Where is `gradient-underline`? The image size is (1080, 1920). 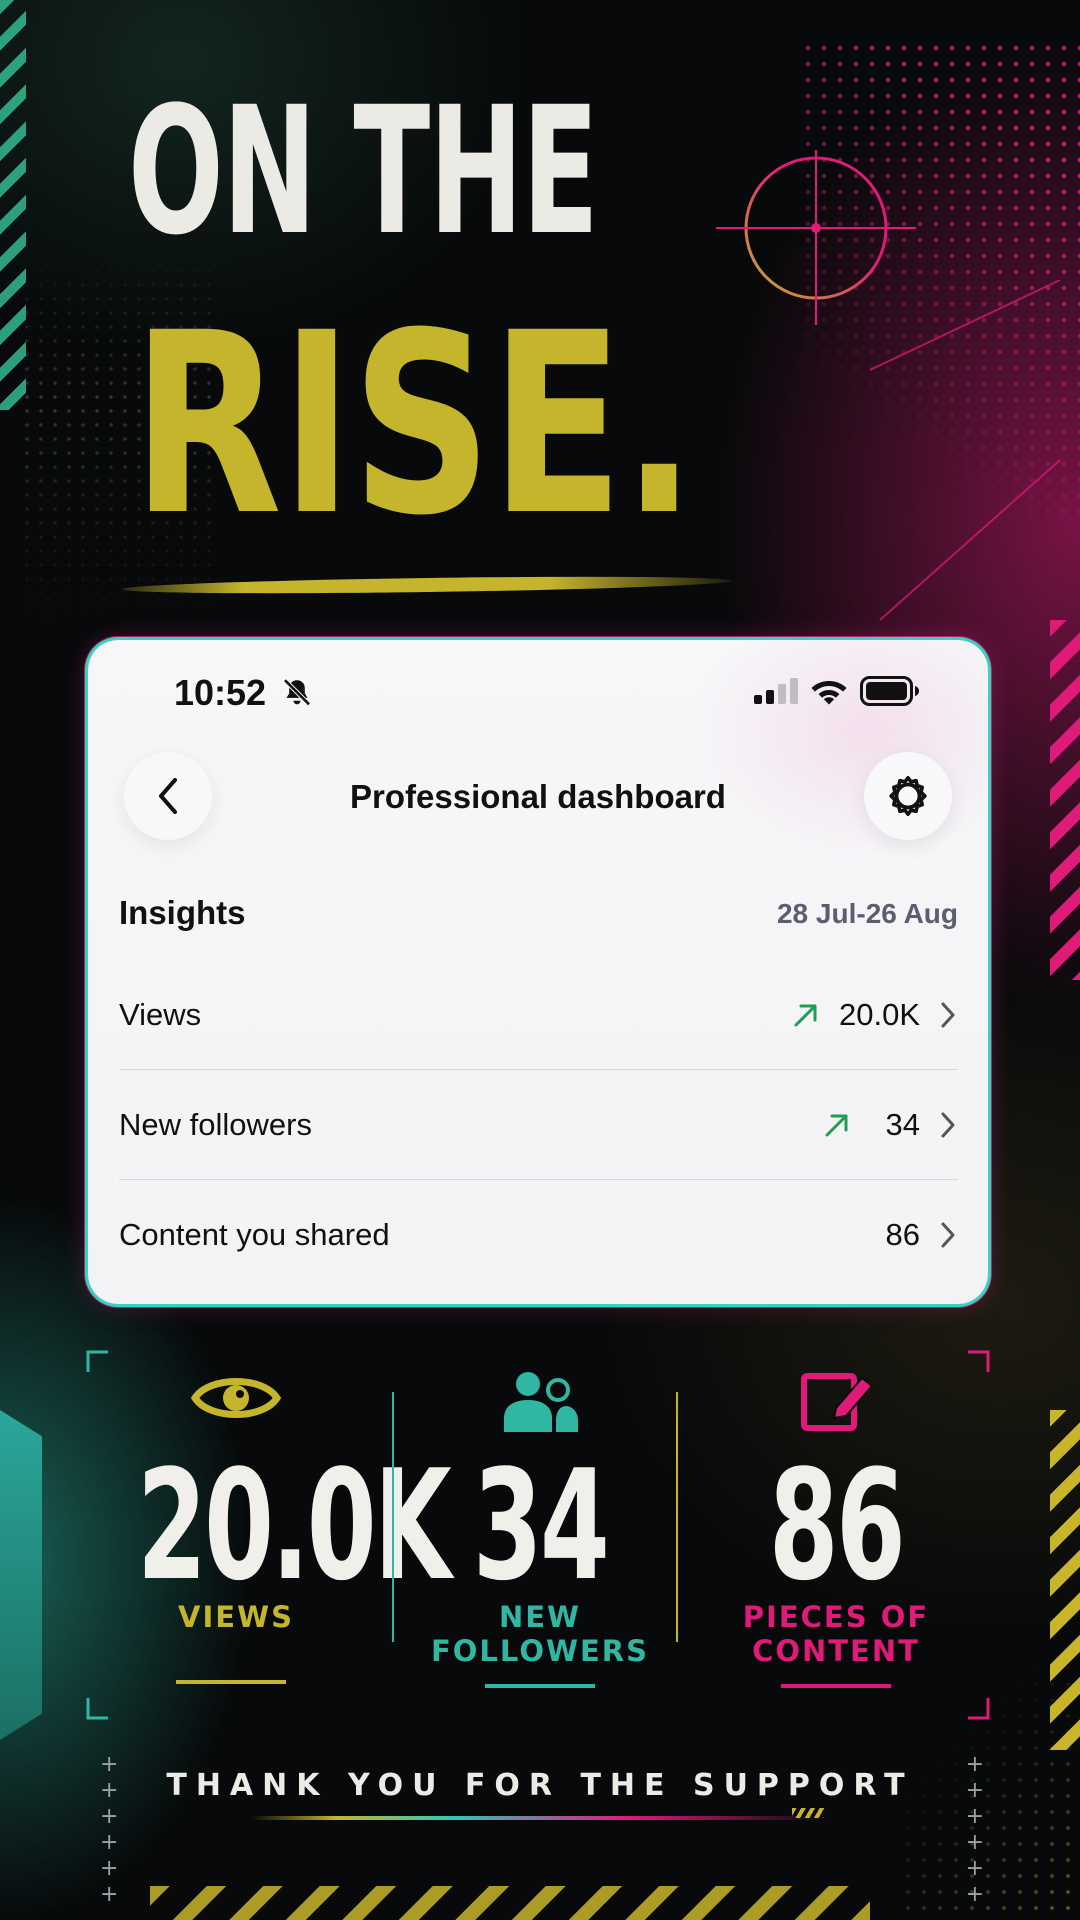 gradient-underline is located at coordinates (540, 1818).